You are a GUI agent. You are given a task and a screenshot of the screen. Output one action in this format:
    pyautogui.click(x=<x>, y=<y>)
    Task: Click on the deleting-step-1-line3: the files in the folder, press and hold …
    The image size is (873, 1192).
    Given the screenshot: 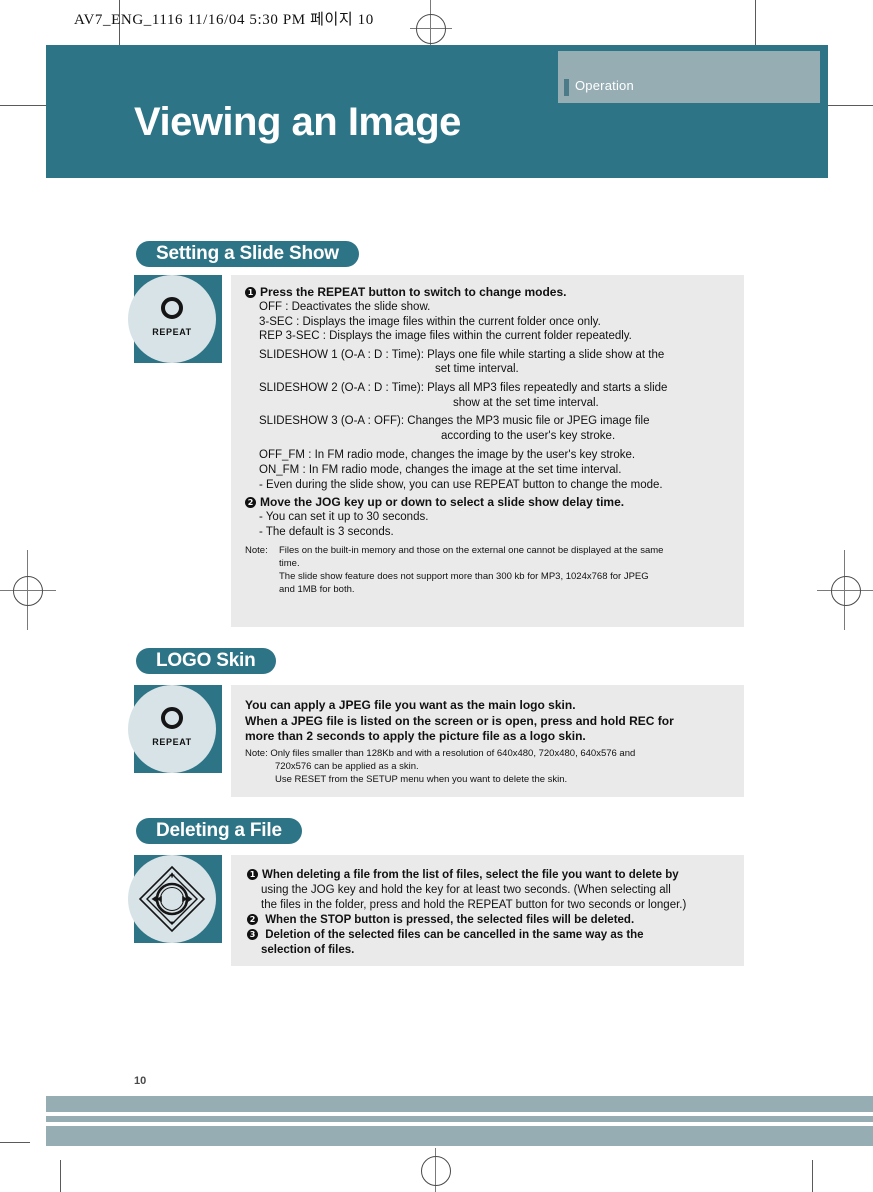 What is the action you would take?
    pyautogui.click(x=474, y=905)
    